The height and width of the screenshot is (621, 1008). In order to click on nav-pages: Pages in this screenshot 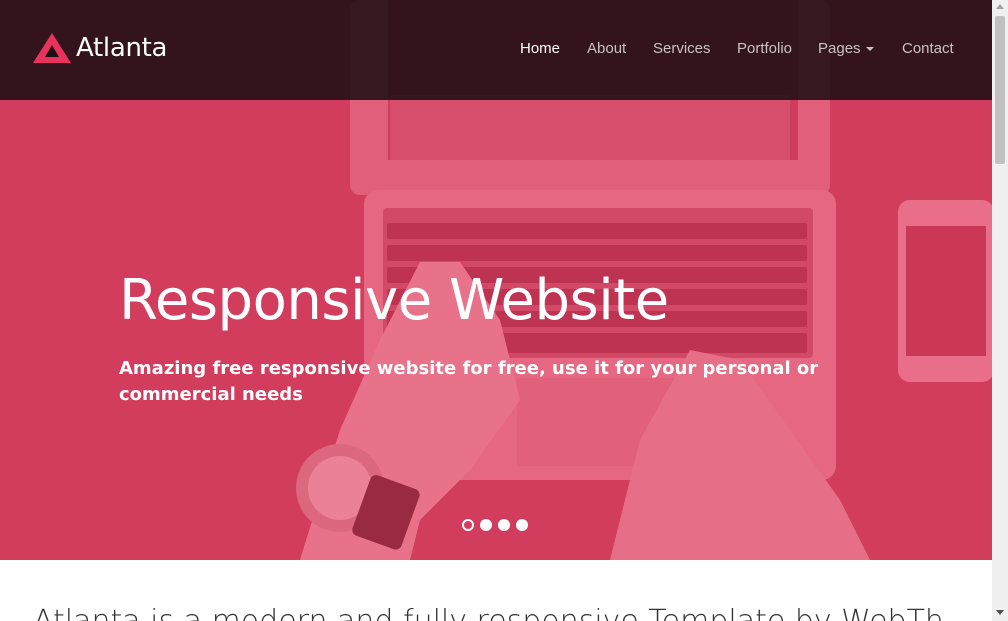, I will do `click(846, 48)`.